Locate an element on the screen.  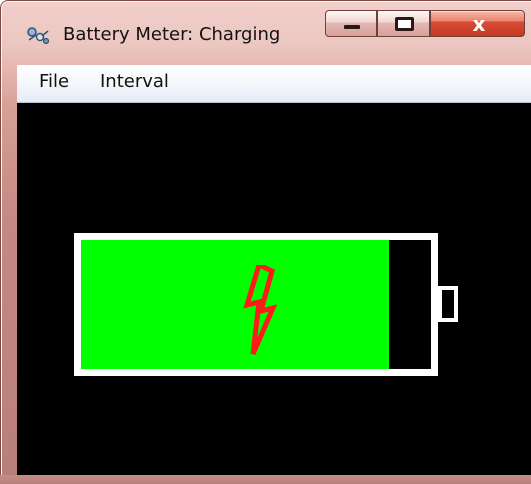
menu-interval: Interval is located at coordinates (134, 82).